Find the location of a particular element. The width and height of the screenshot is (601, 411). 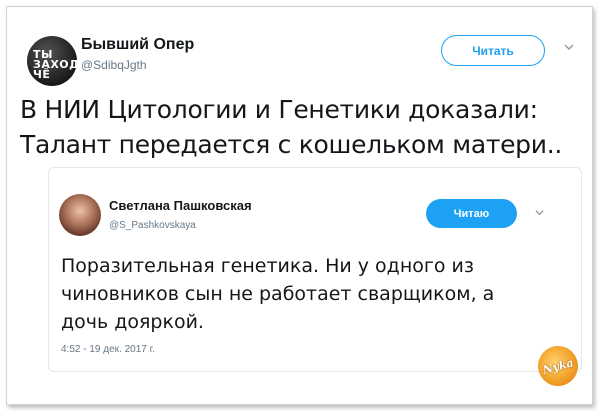

quoted-text-line: Поразительная генетика. Ни у одного из is located at coordinates (267, 266).